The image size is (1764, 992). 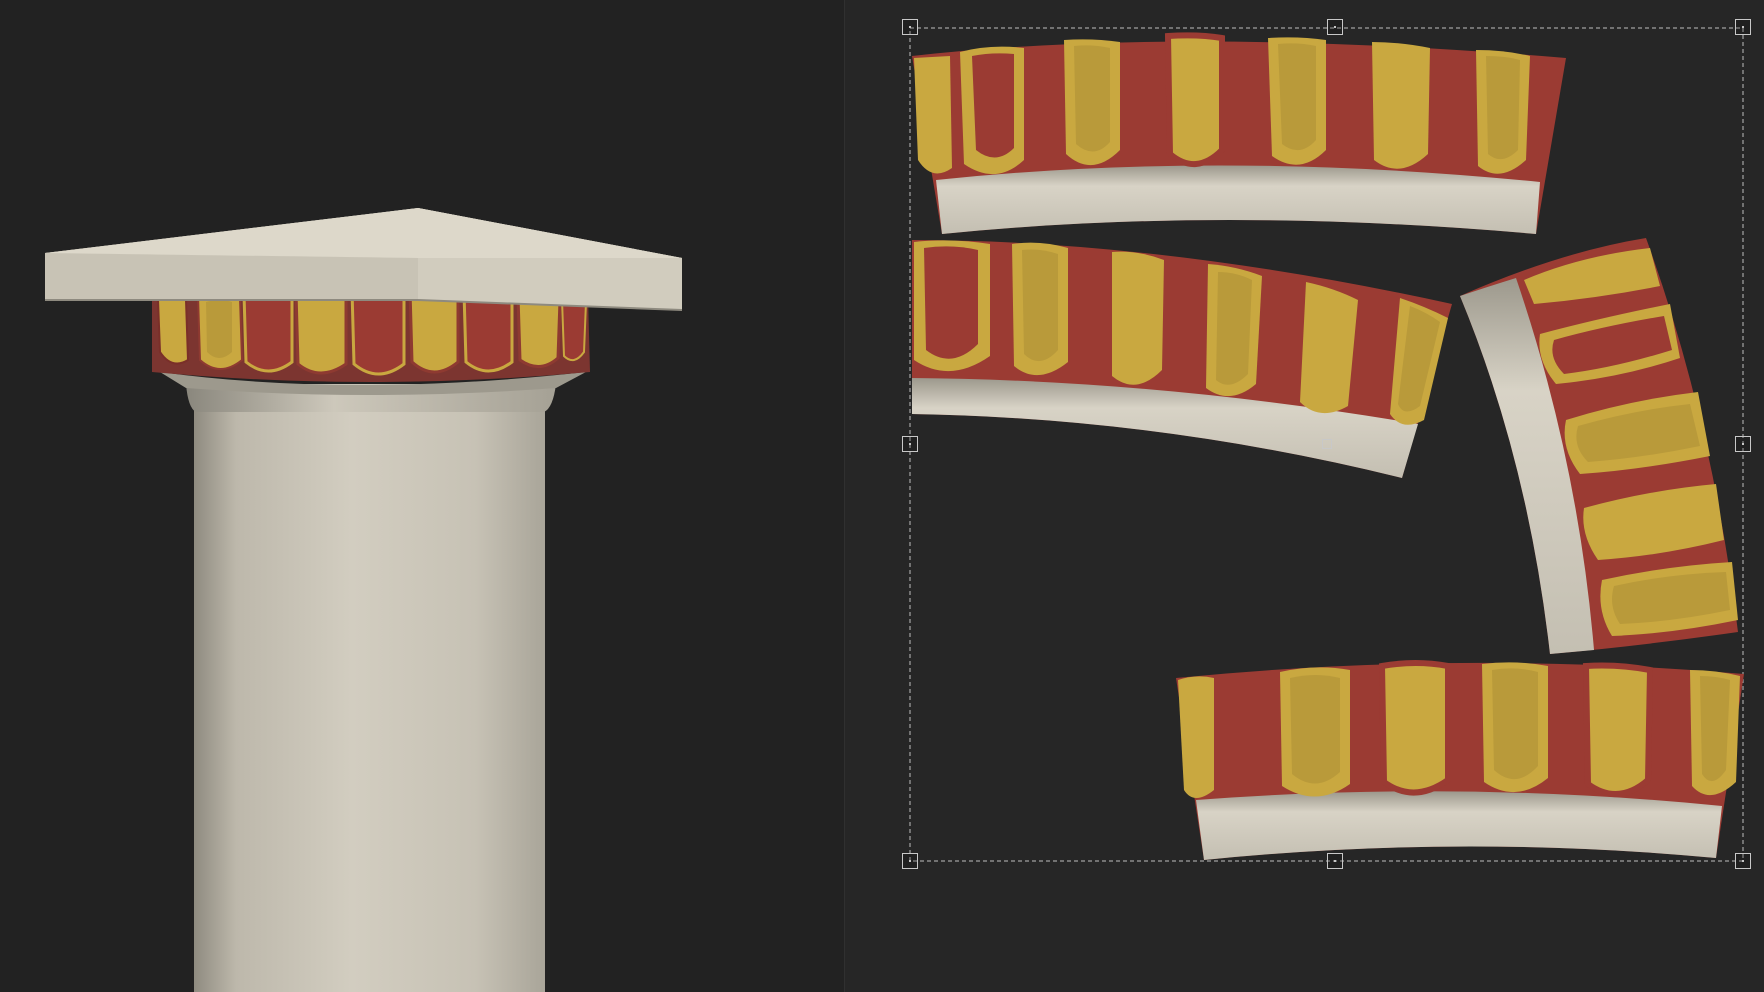 I want to click on transform-handle-top-left, so click(x=910, y=27).